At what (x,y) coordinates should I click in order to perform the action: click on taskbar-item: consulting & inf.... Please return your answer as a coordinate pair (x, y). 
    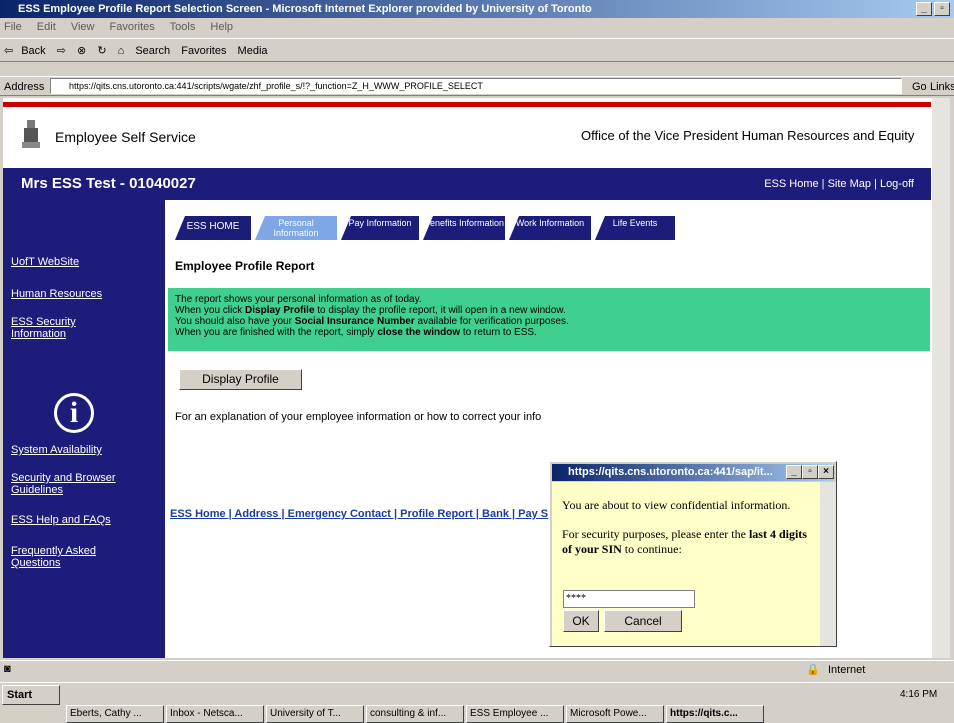
    Looking at the image, I should click on (415, 714).